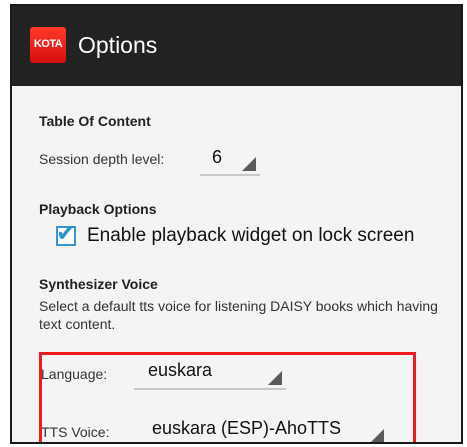 The image size is (467, 447). What do you see at coordinates (230, 159) in the screenshot?
I see `session-depth-spinner: 6` at bounding box center [230, 159].